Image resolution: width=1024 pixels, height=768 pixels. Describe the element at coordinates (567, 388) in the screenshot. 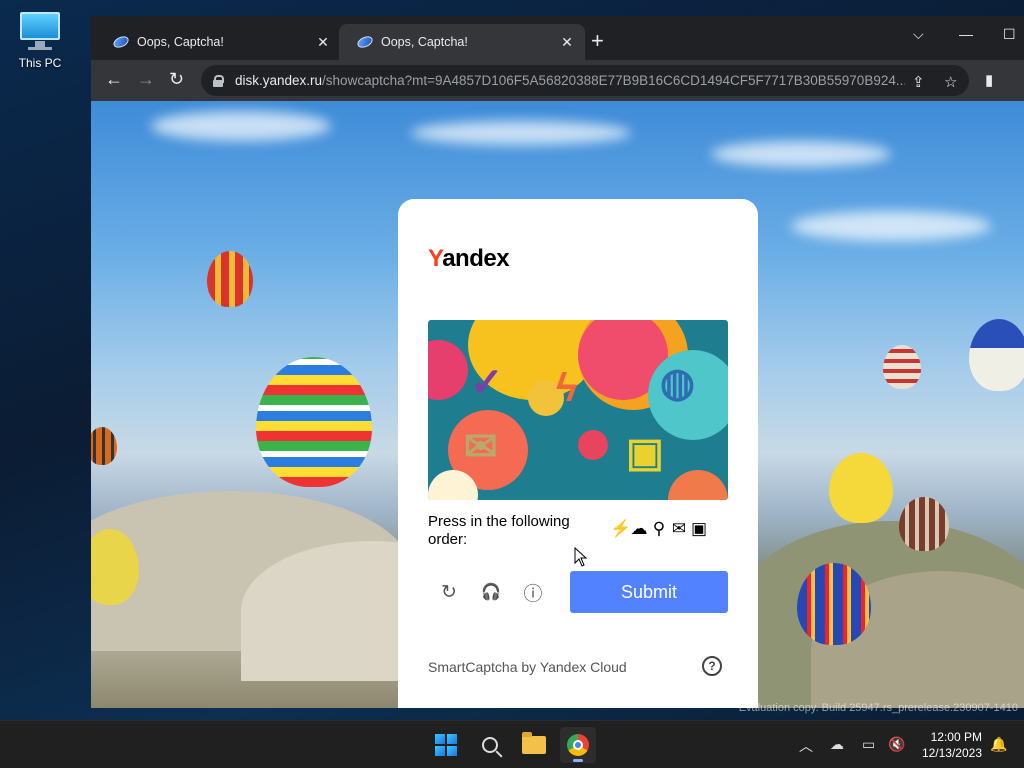

I see `image-glyph-lightning: ϟ` at that location.